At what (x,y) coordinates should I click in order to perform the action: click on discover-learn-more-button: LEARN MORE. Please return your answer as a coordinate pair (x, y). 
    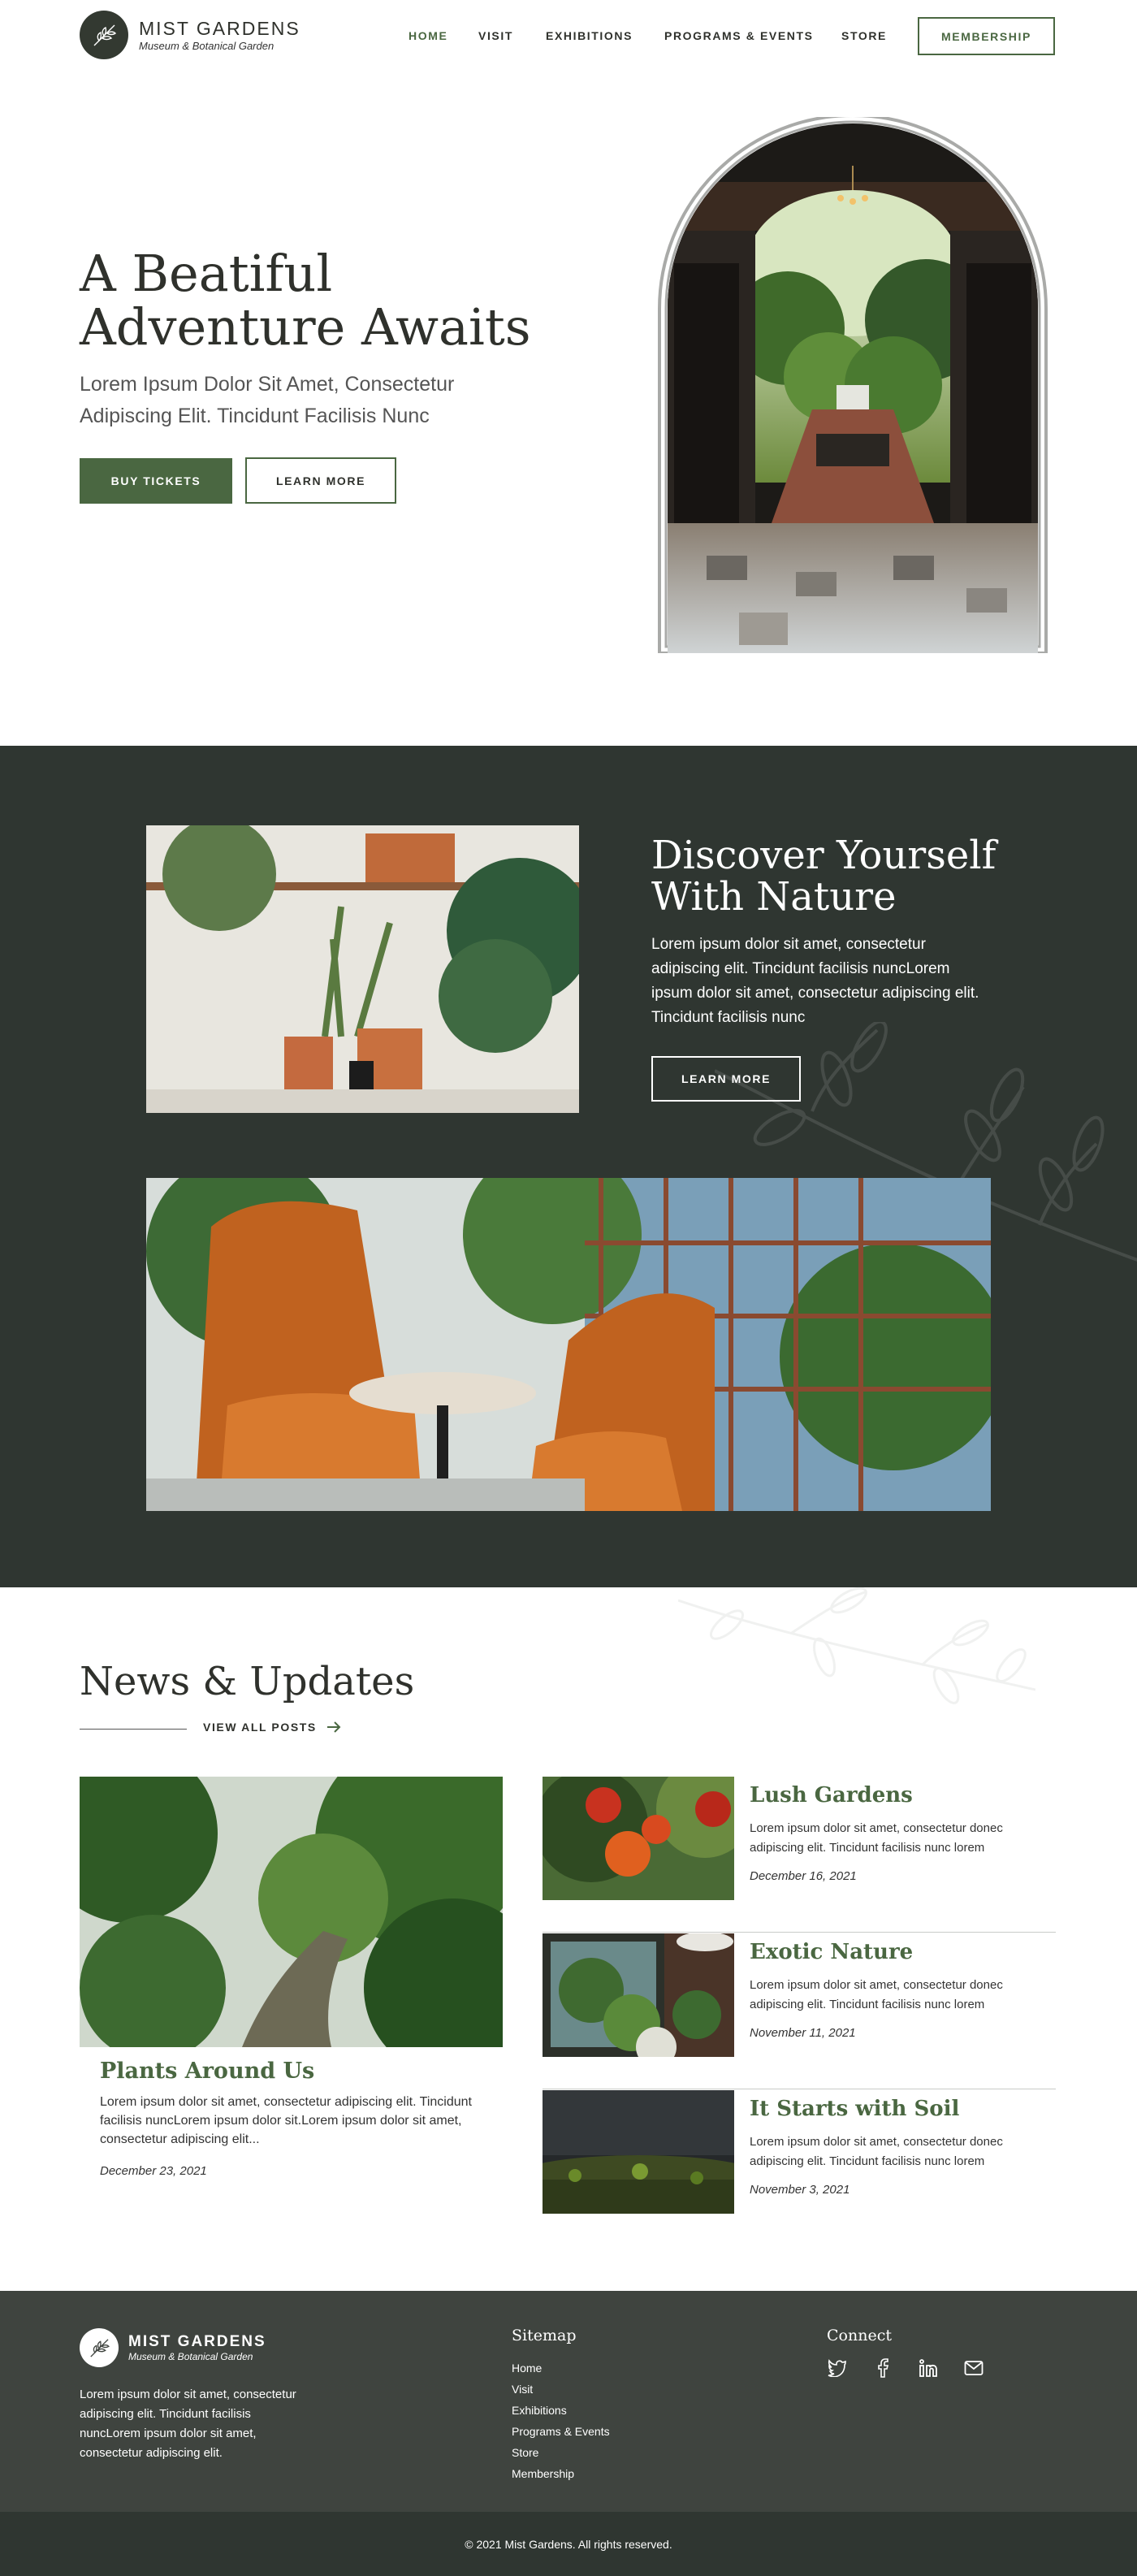
    Looking at the image, I should click on (726, 1079).